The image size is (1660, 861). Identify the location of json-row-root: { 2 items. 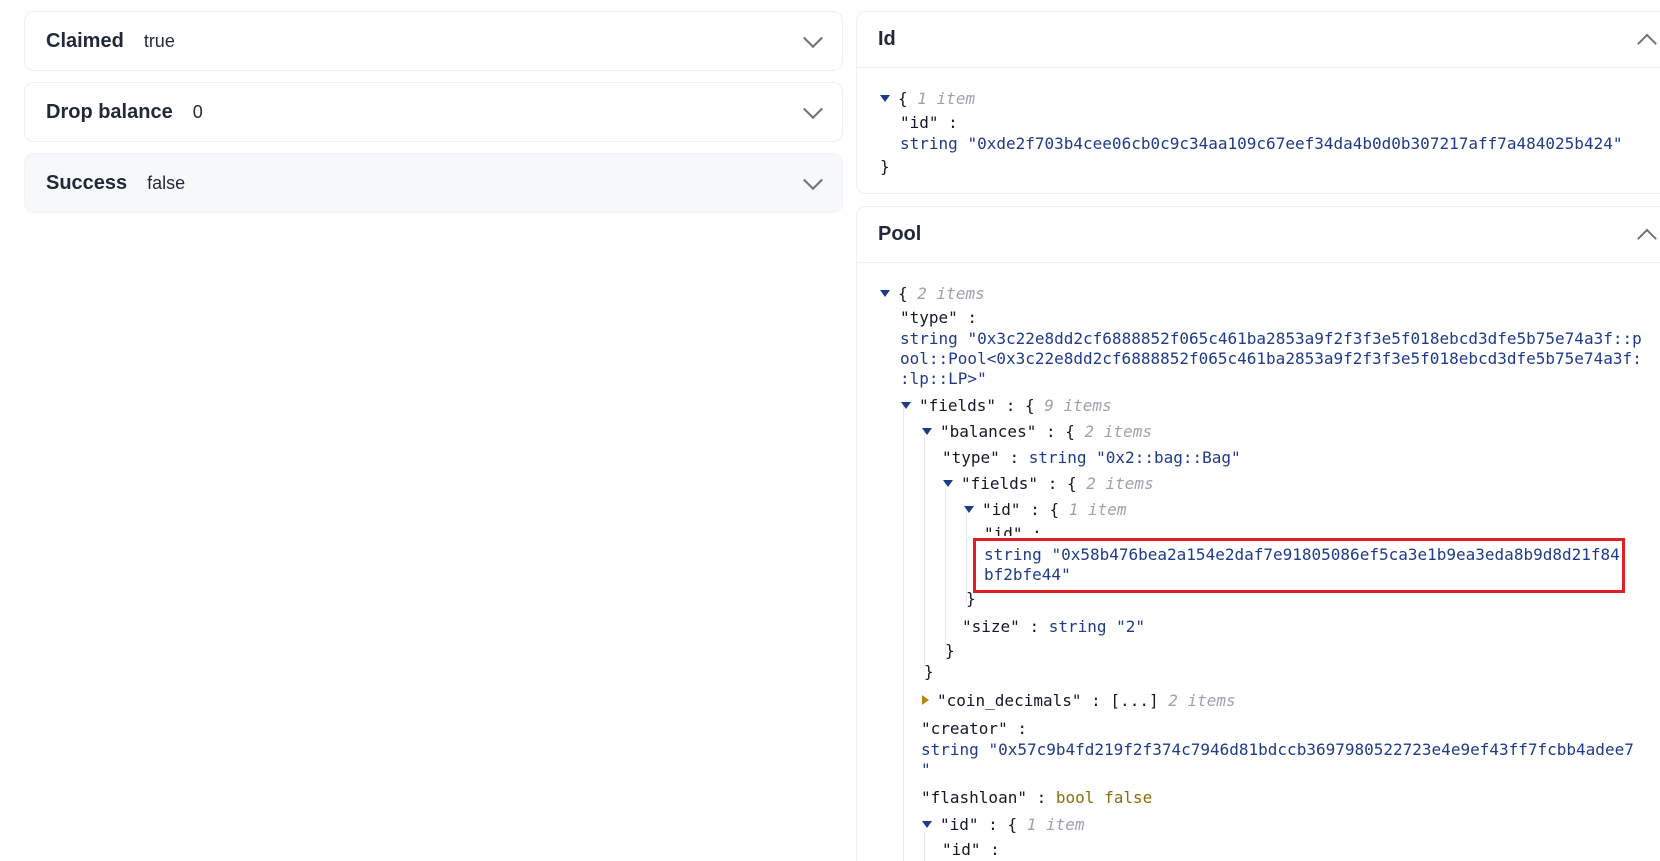
(932, 294).